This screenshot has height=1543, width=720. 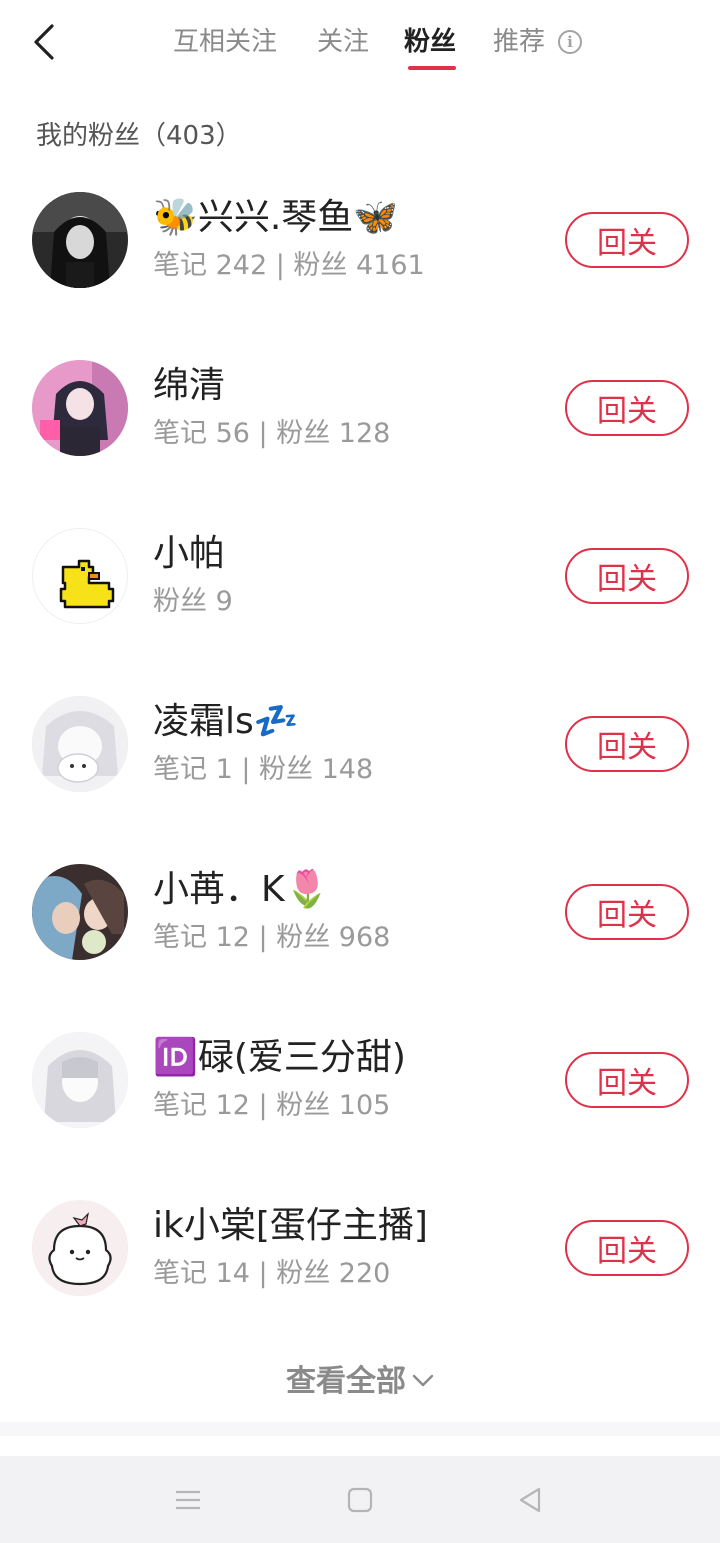 I want to click on tab-bar: 互相关注 关注 粉丝 推荐 i, so click(x=360, y=45).